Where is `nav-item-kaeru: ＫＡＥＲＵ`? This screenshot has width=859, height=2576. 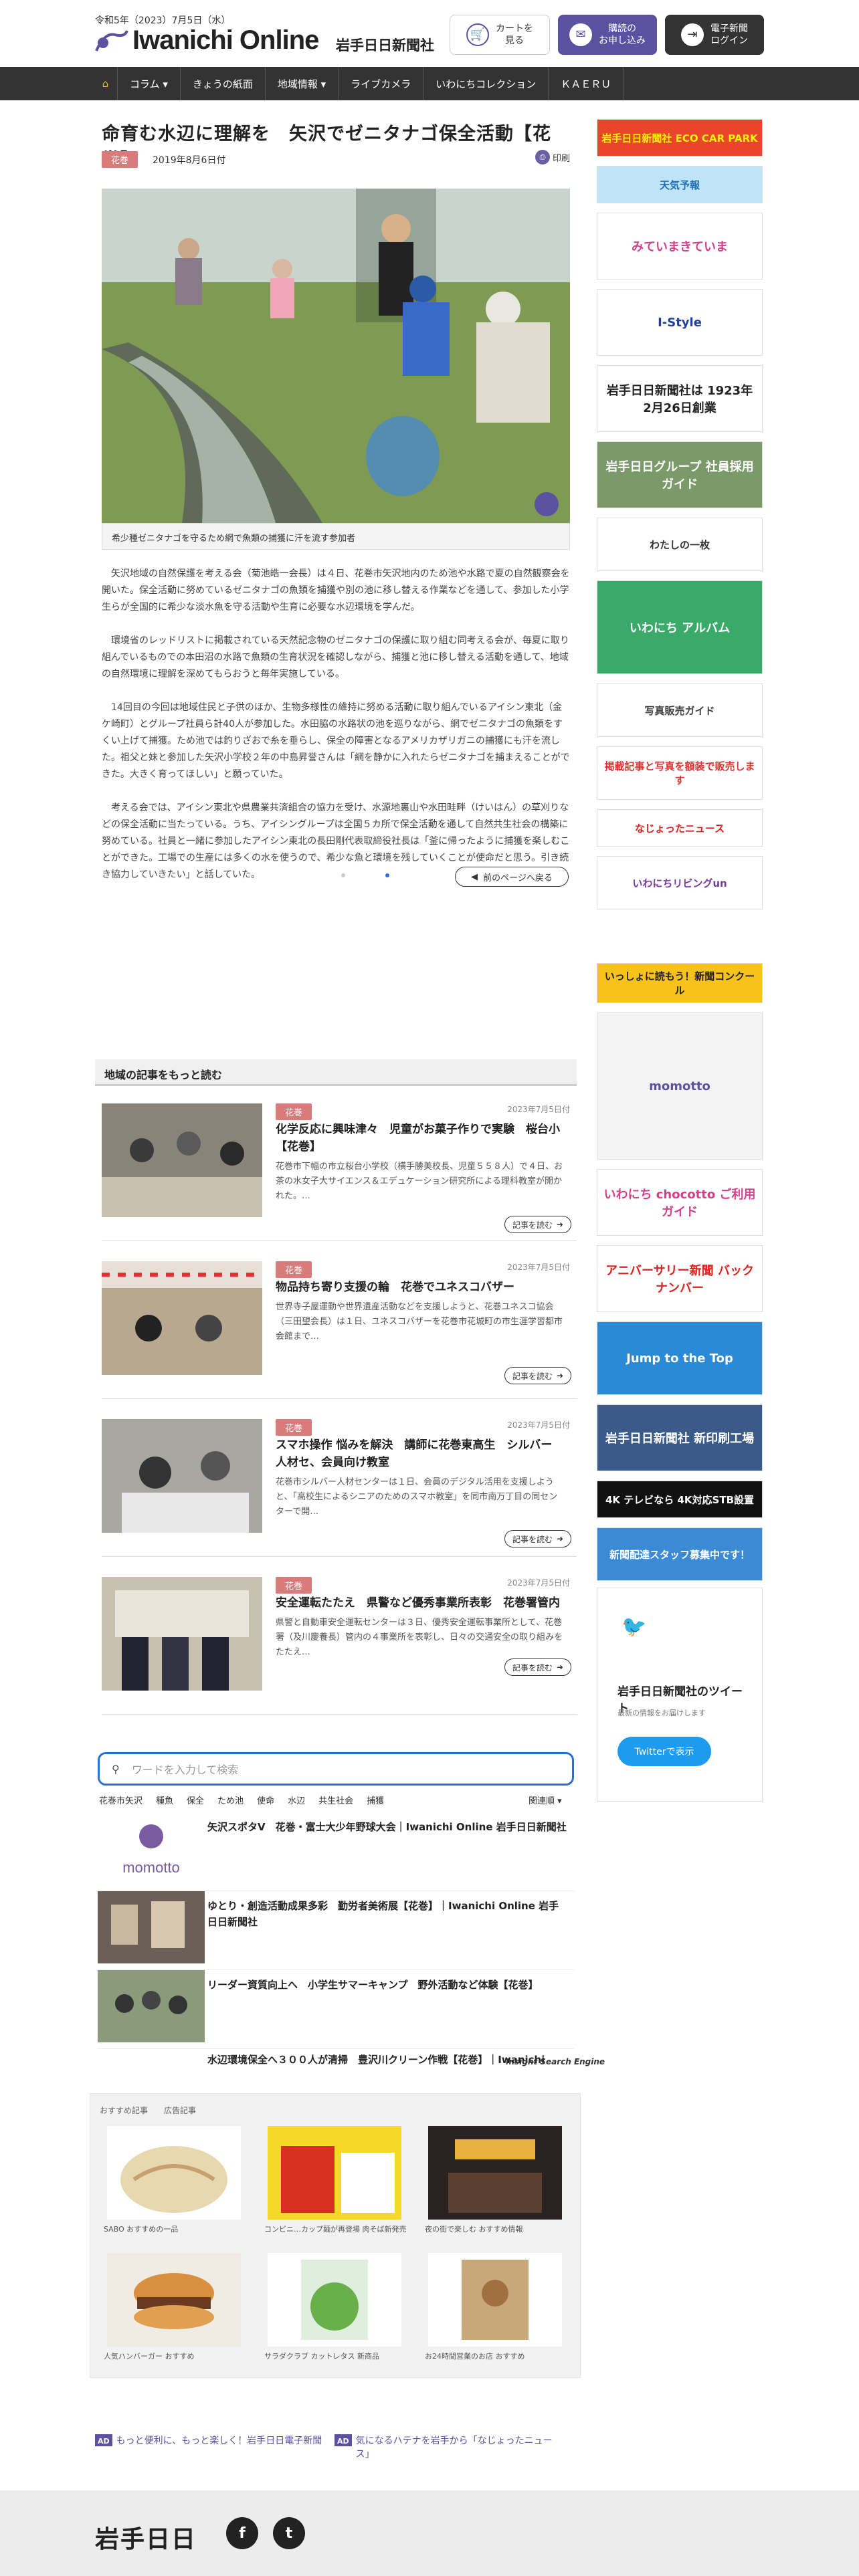 nav-item-kaeru: ＫＡＥＲＵ is located at coordinates (586, 83).